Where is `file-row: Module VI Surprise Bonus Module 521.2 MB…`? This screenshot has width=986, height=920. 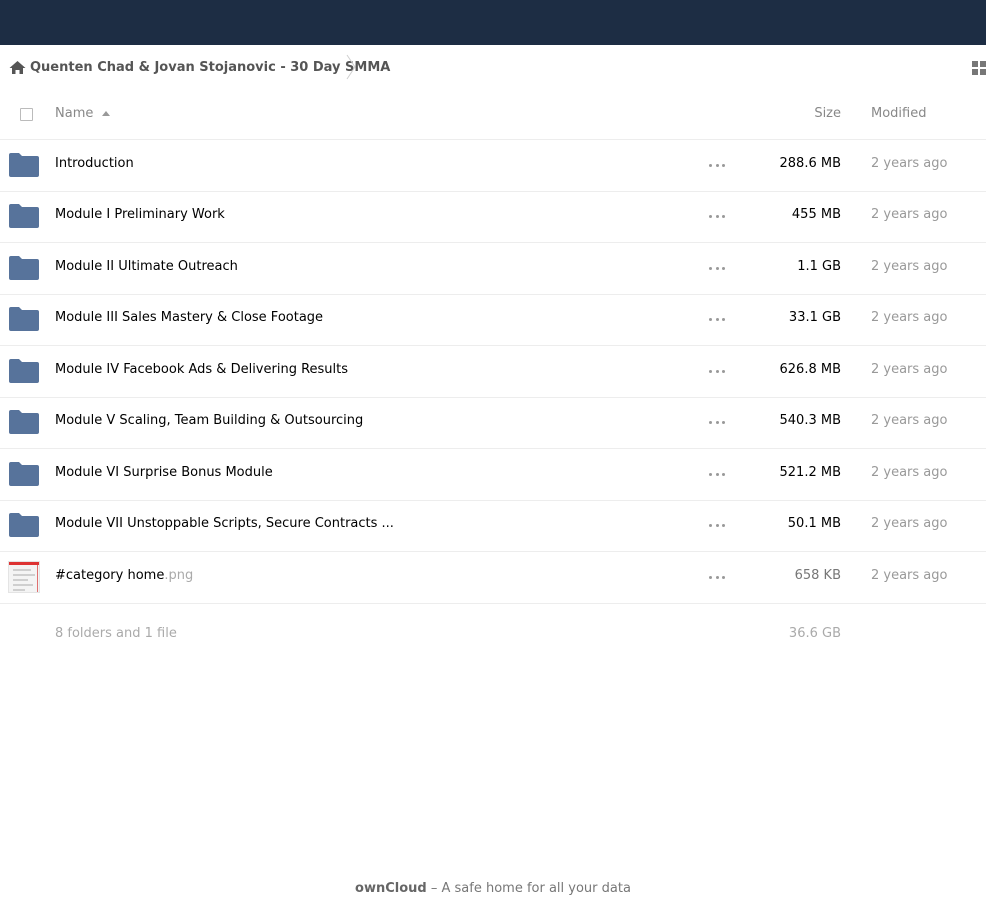 file-row: Module VI Surprise Bonus Module 521.2 MB… is located at coordinates (493, 475).